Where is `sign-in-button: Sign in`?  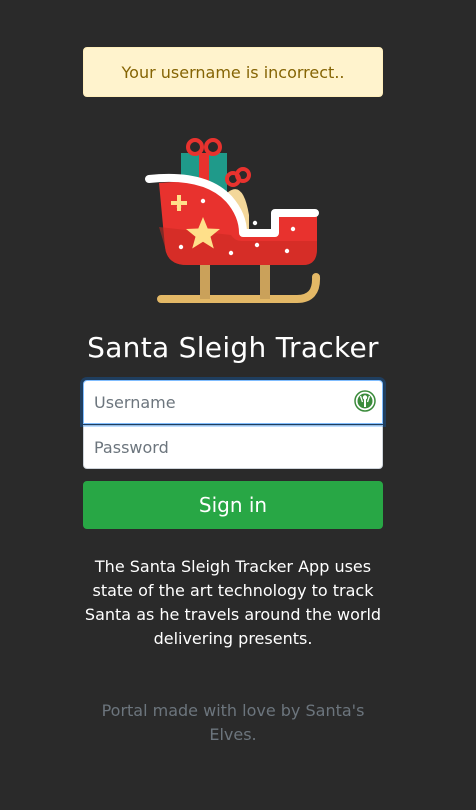 sign-in-button: Sign in is located at coordinates (233, 505).